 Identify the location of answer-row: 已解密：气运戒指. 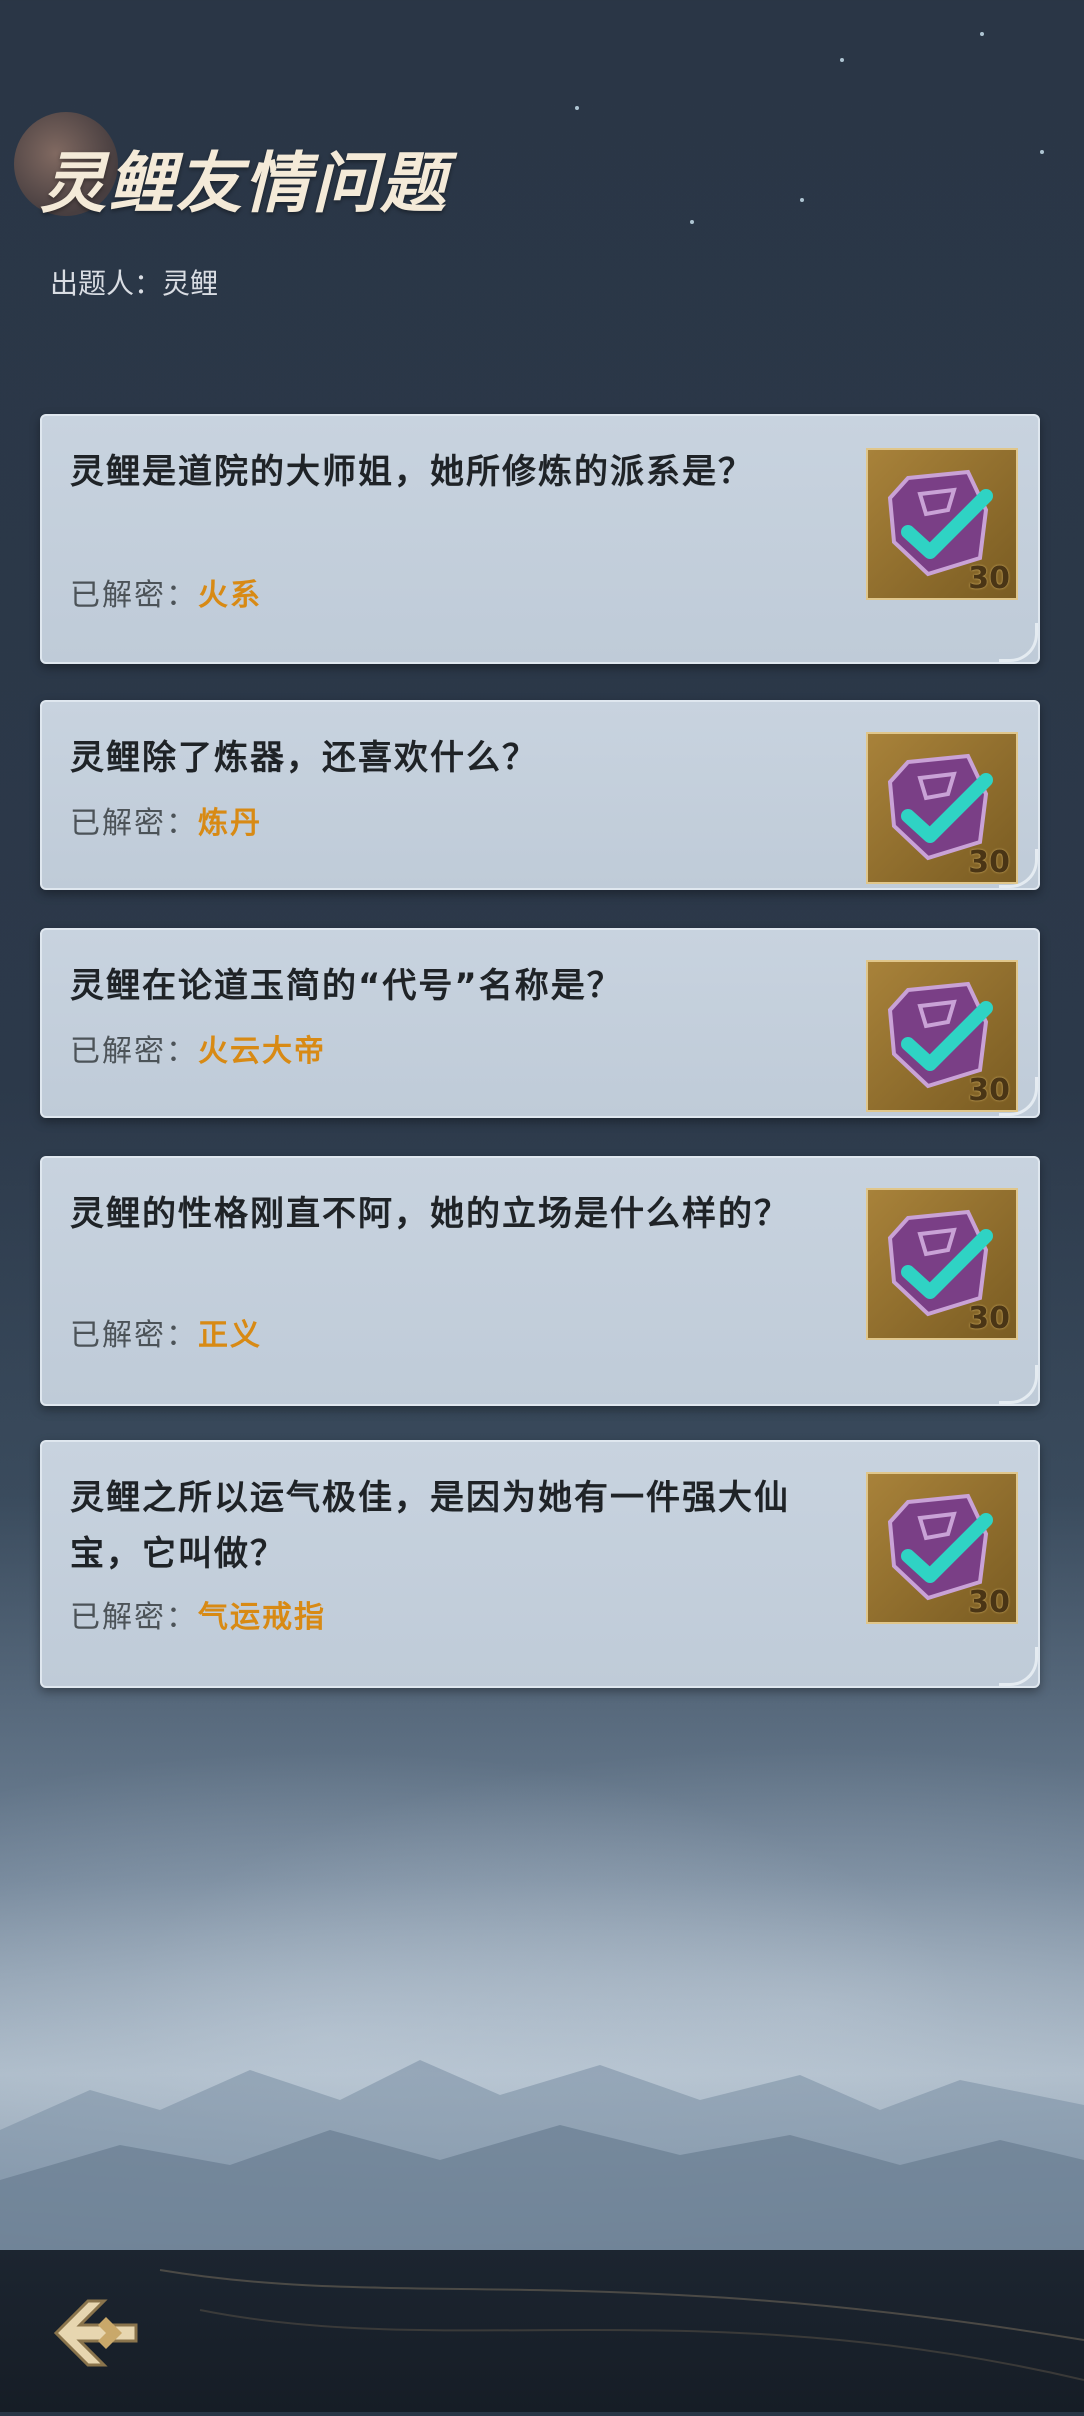
(198, 1614).